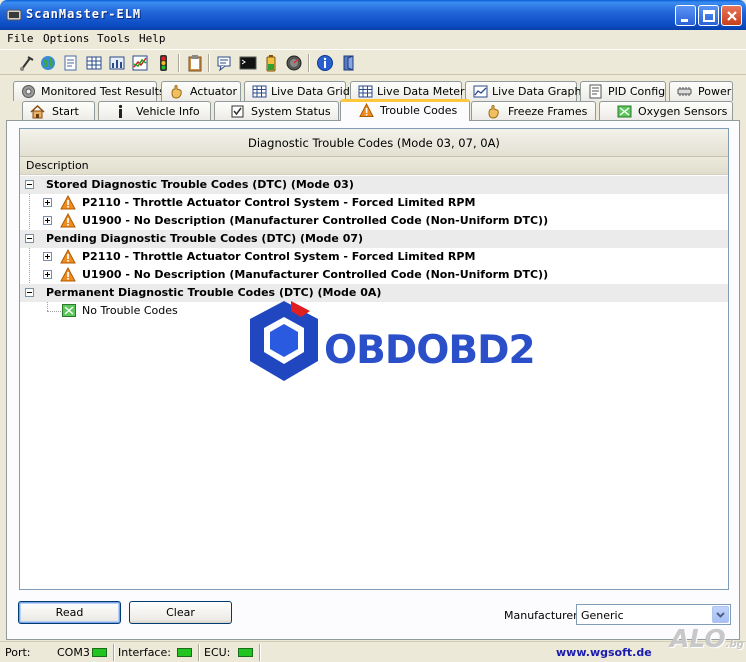 This screenshot has height=662, width=746. Describe the element at coordinates (152, 38) in the screenshot. I see `menu-help: Help` at that location.